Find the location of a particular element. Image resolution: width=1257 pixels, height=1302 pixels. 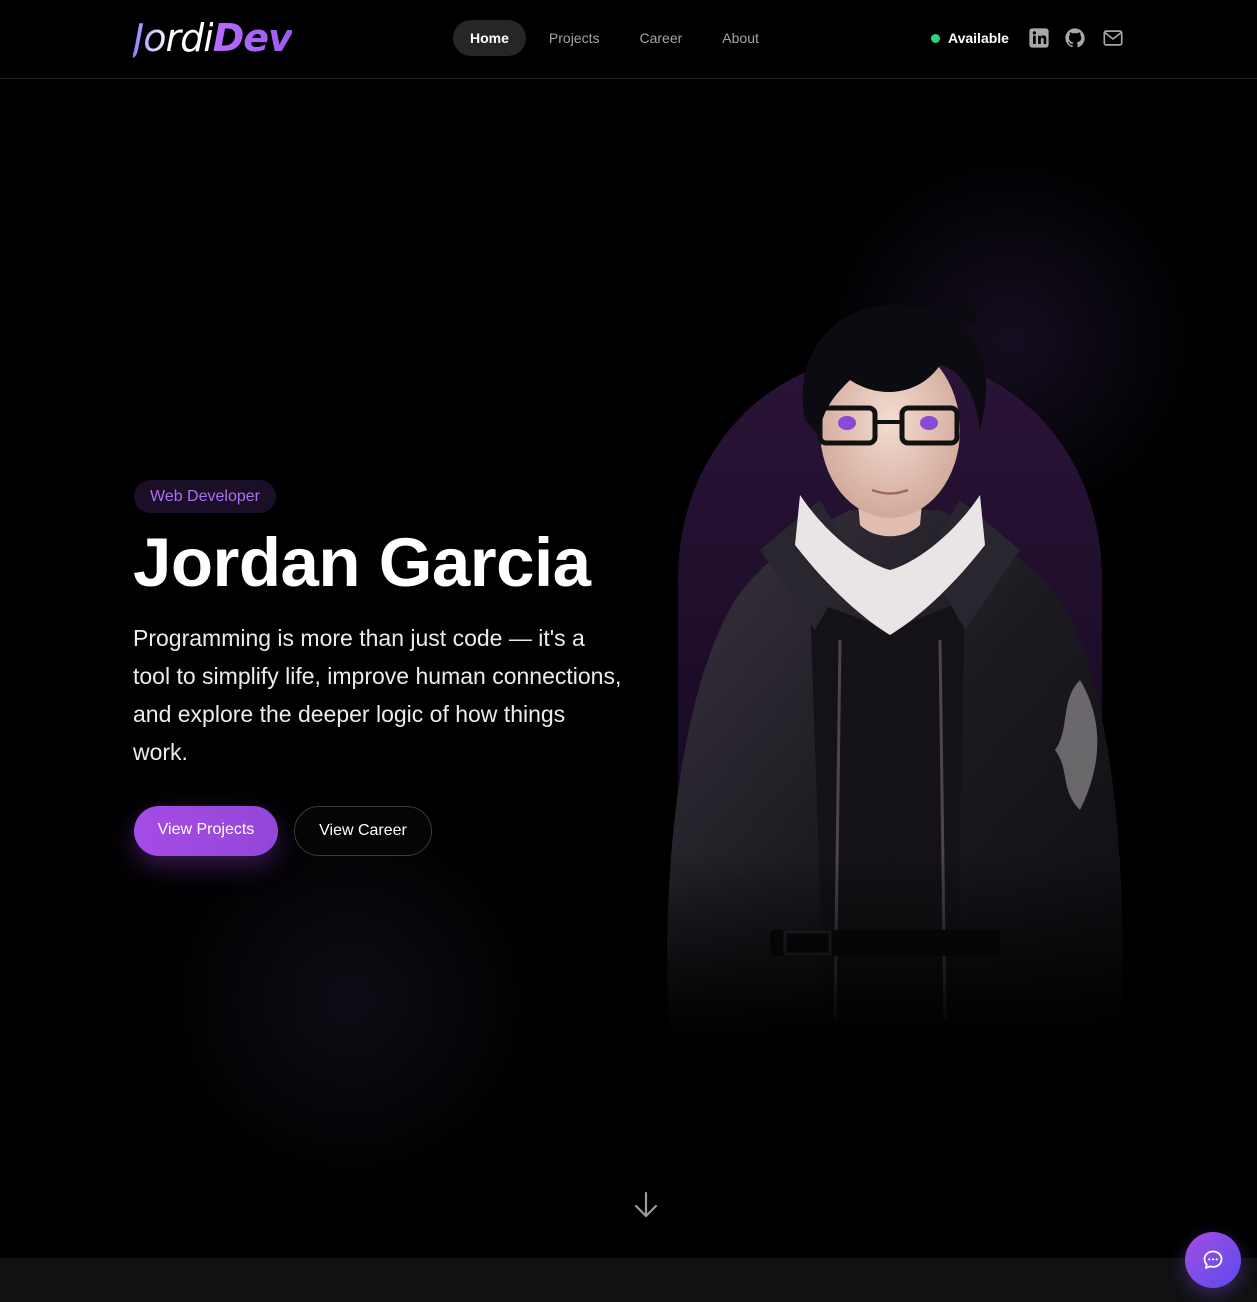

nav-item-about: About is located at coordinates (740, 38).